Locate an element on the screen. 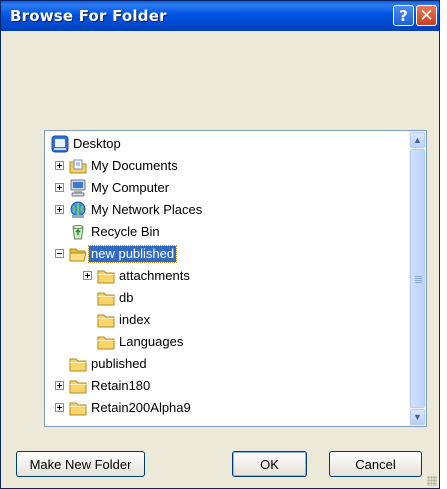  chevron-down-icon: ▼ is located at coordinates (417, 417).